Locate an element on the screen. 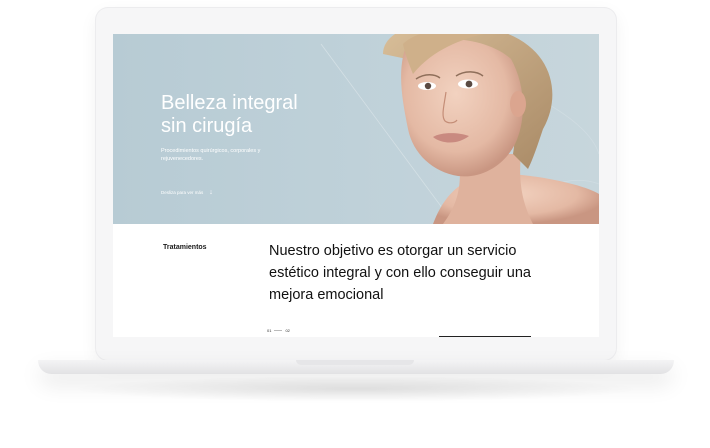  laptop-base-notch is located at coordinates (355, 362).